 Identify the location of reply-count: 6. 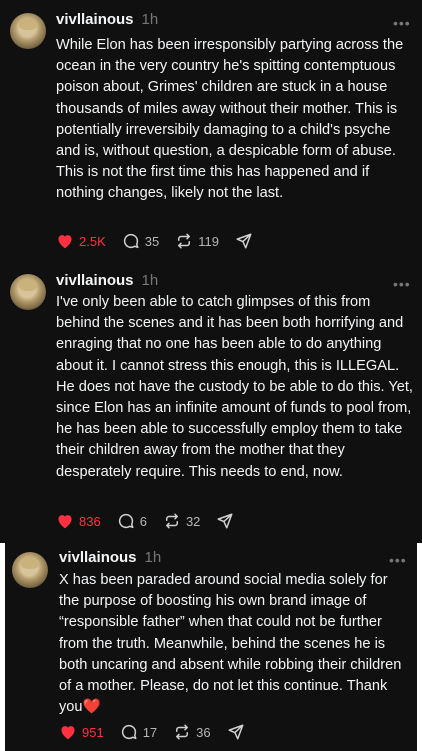
(143, 521).